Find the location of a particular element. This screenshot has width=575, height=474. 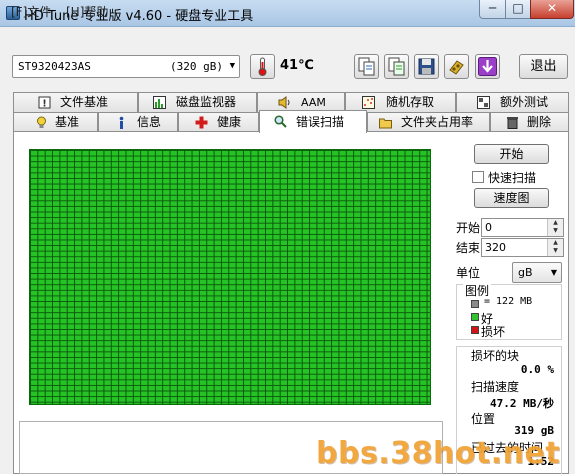

tab-benchmark: 基准 is located at coordinates (55, 122).